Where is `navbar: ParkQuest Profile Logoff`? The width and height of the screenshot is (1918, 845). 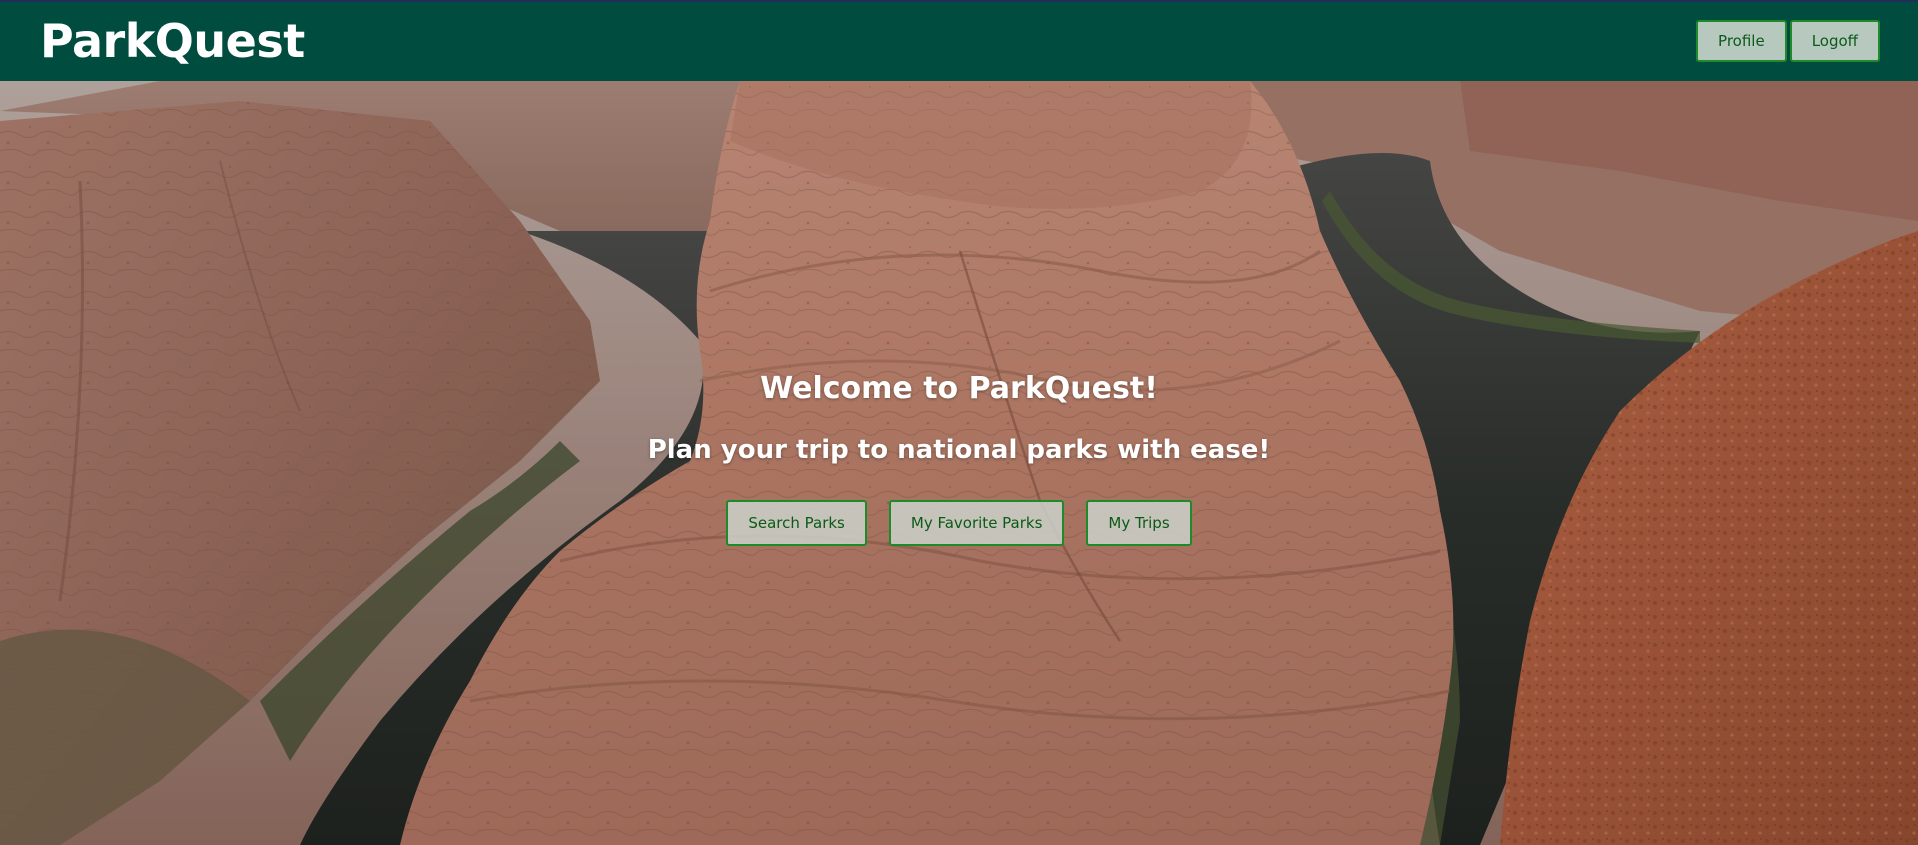
navbar: ParkQuest Profile Logoff is located at coordinates (959, 41).